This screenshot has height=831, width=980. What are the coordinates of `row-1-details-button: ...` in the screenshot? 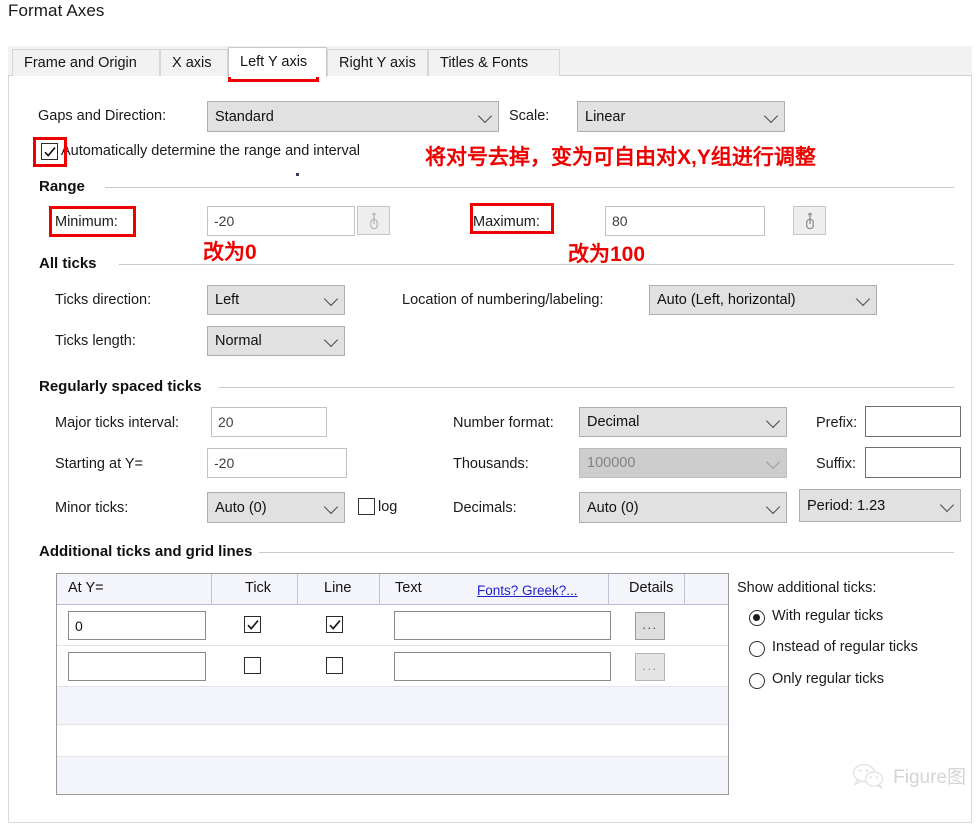 It's located at (650, 667).